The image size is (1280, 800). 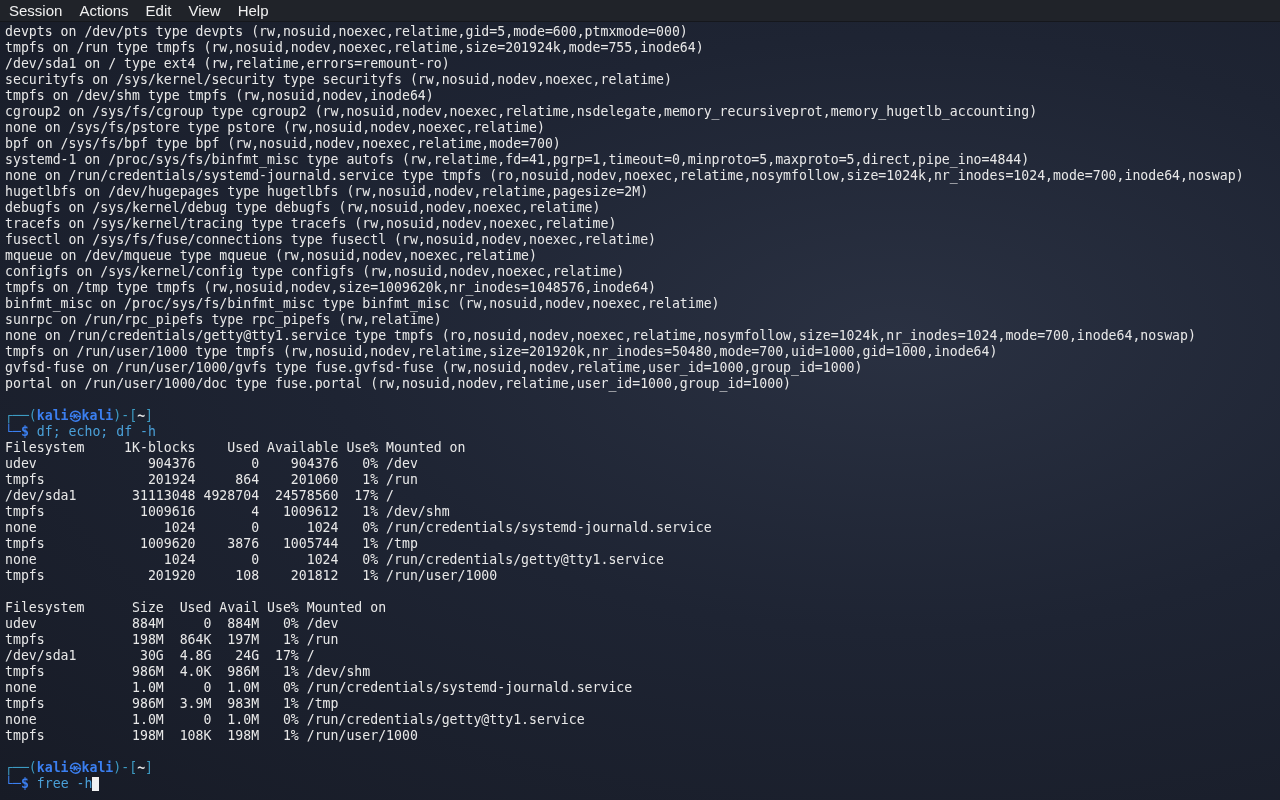 I want to click on output-line: tmpfs 198M 864K 197M 1% /run, so click(x=172, y=640).